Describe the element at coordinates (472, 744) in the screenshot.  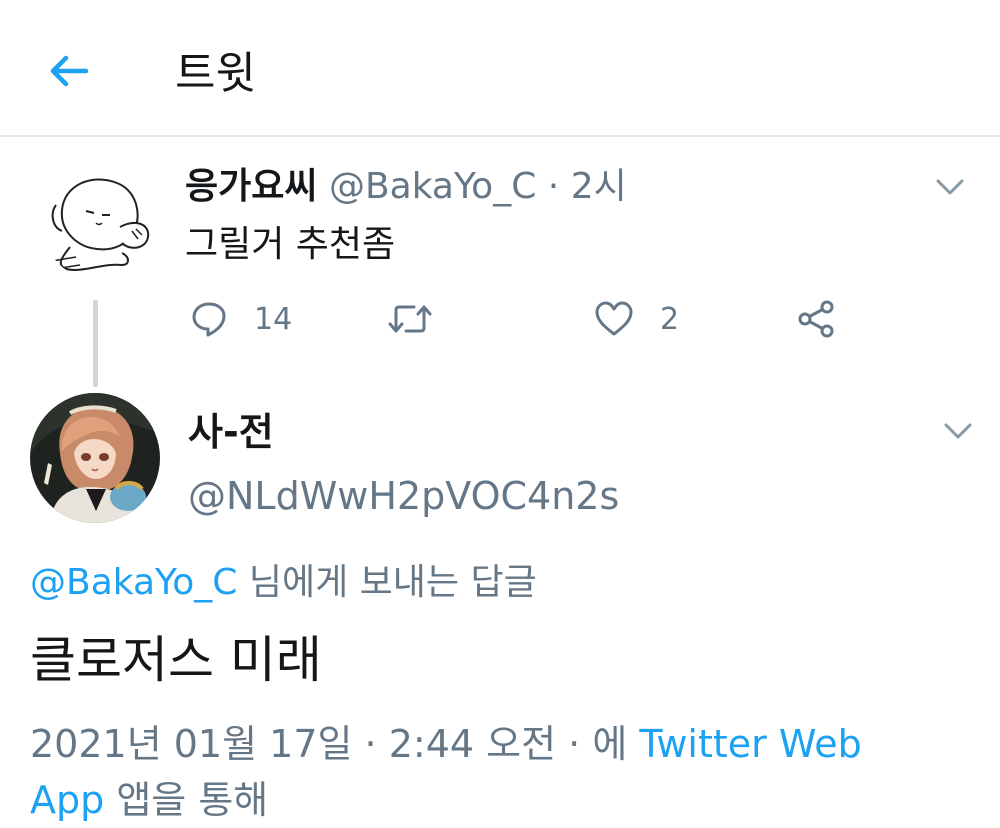
I see `tweet-time: 2:44 오전` at that location.